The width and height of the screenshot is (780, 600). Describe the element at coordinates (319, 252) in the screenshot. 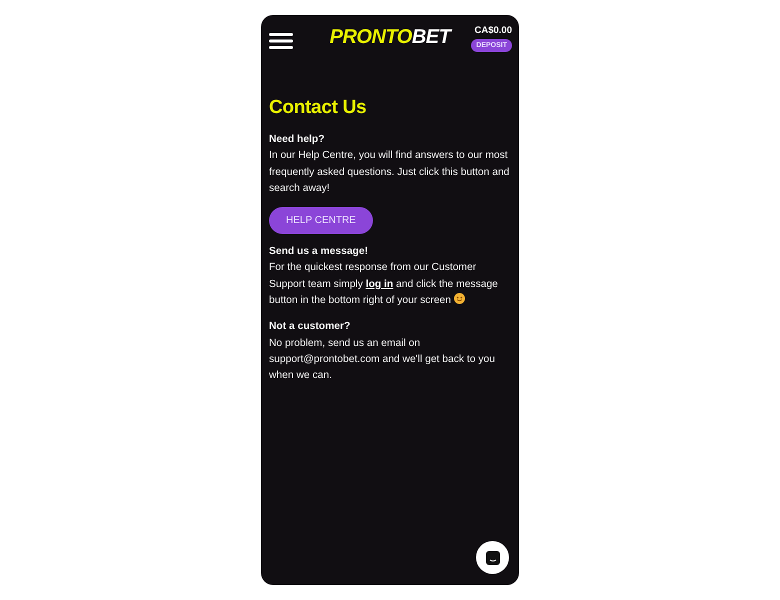

I see `section-heading: Send us a message!` at that location.